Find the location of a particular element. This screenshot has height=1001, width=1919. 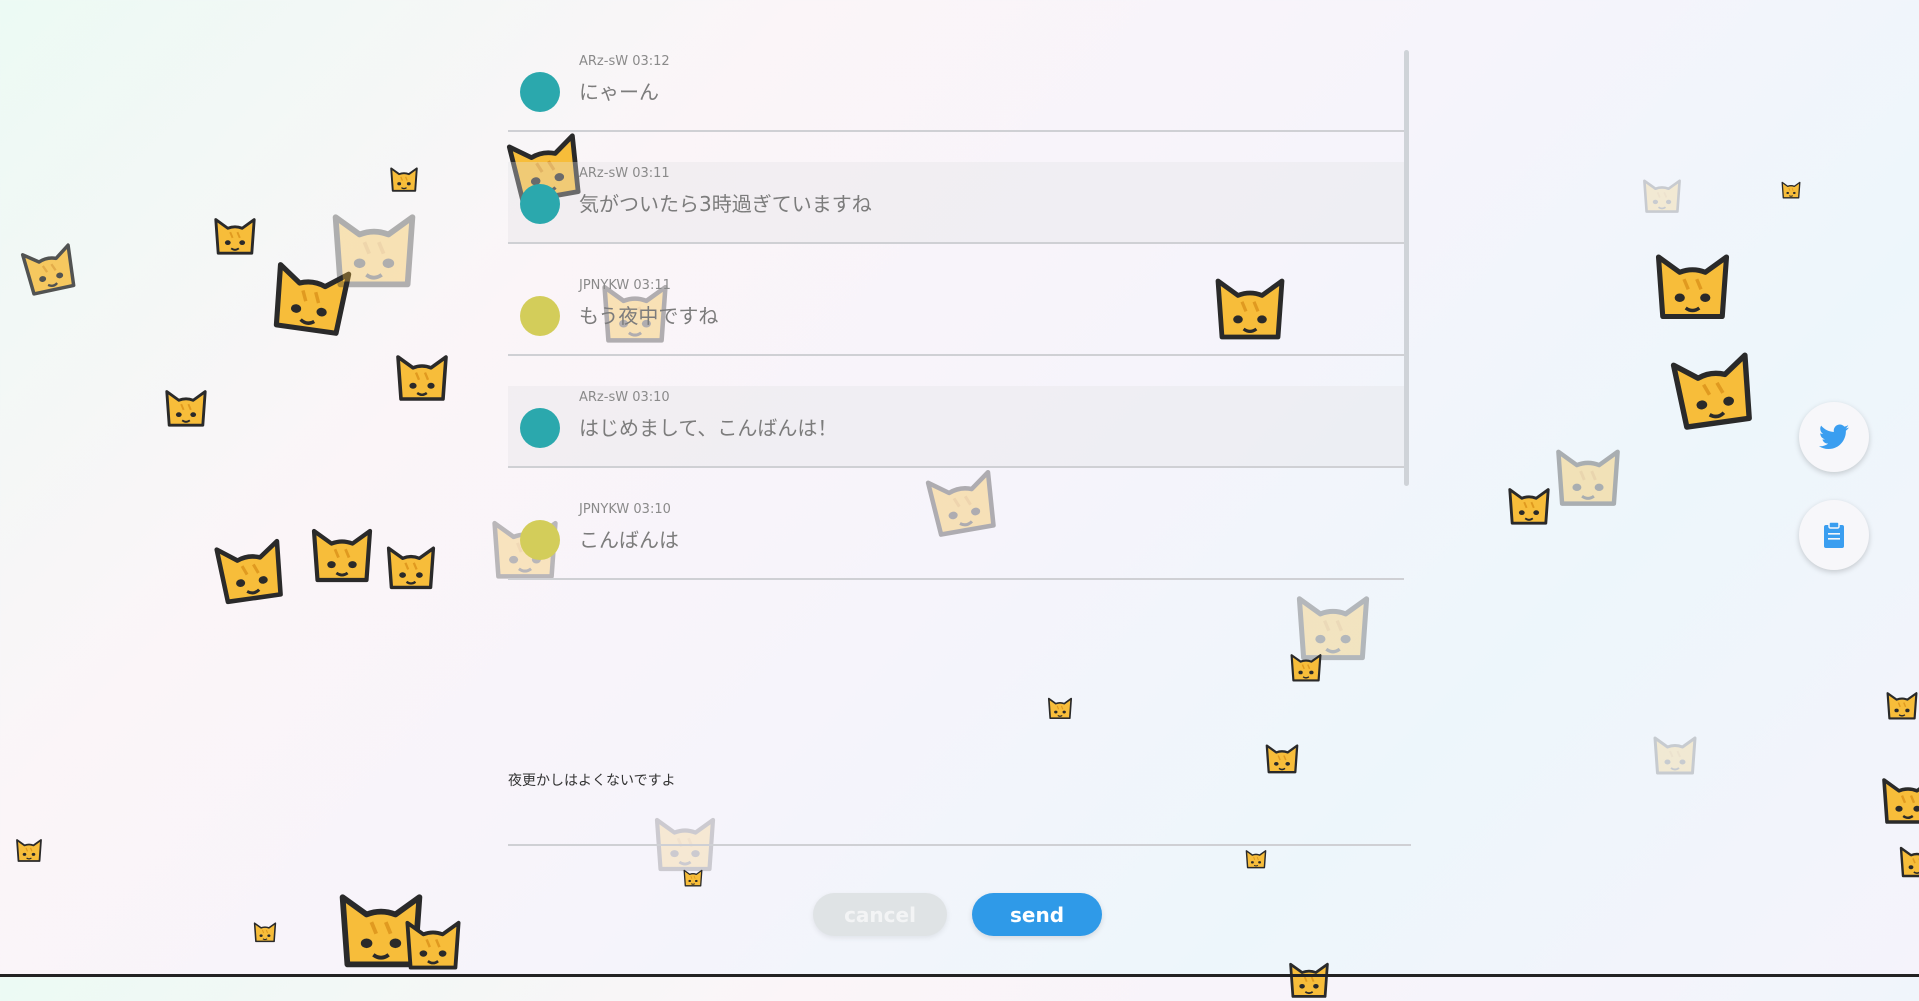

message-meta: JPNYKW 03:11 is located at coordinates (625, 285).